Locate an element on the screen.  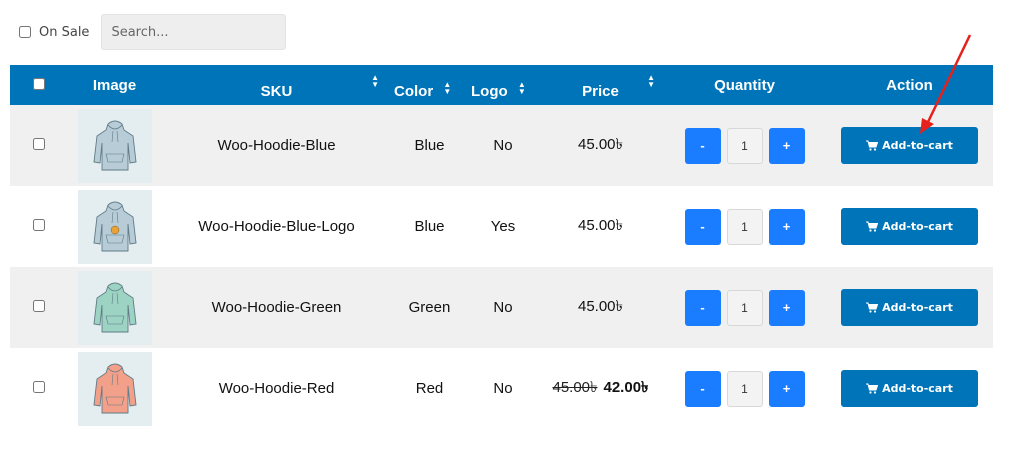
price-cell: 45.00৳ 42.00৳ is located at coordinates (600, 388).